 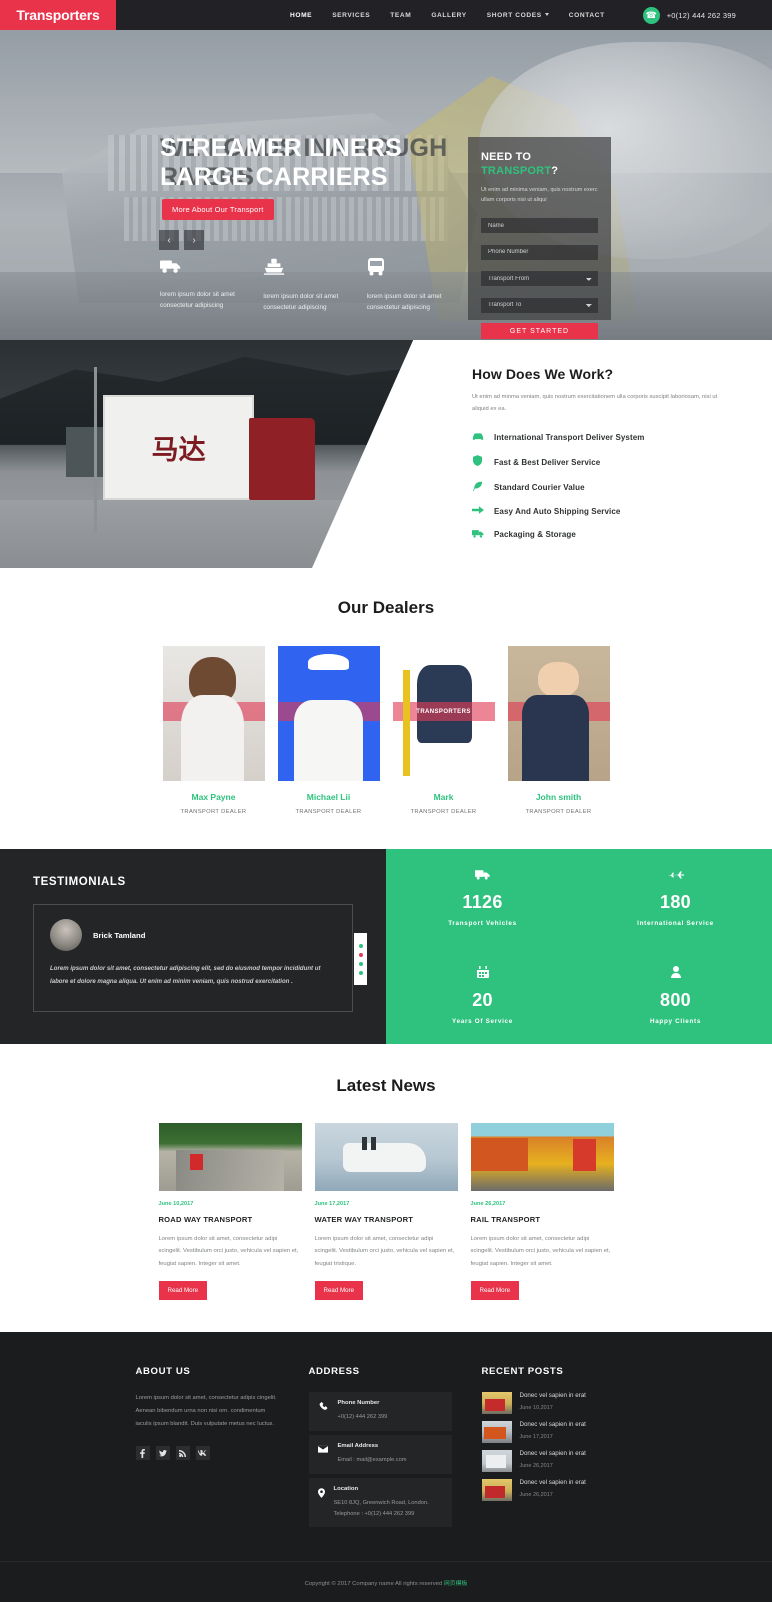 What do you see at coordinates (182, 1453) in the screenshot?
I see `rss-icon` at bounding box center [182, 1453].